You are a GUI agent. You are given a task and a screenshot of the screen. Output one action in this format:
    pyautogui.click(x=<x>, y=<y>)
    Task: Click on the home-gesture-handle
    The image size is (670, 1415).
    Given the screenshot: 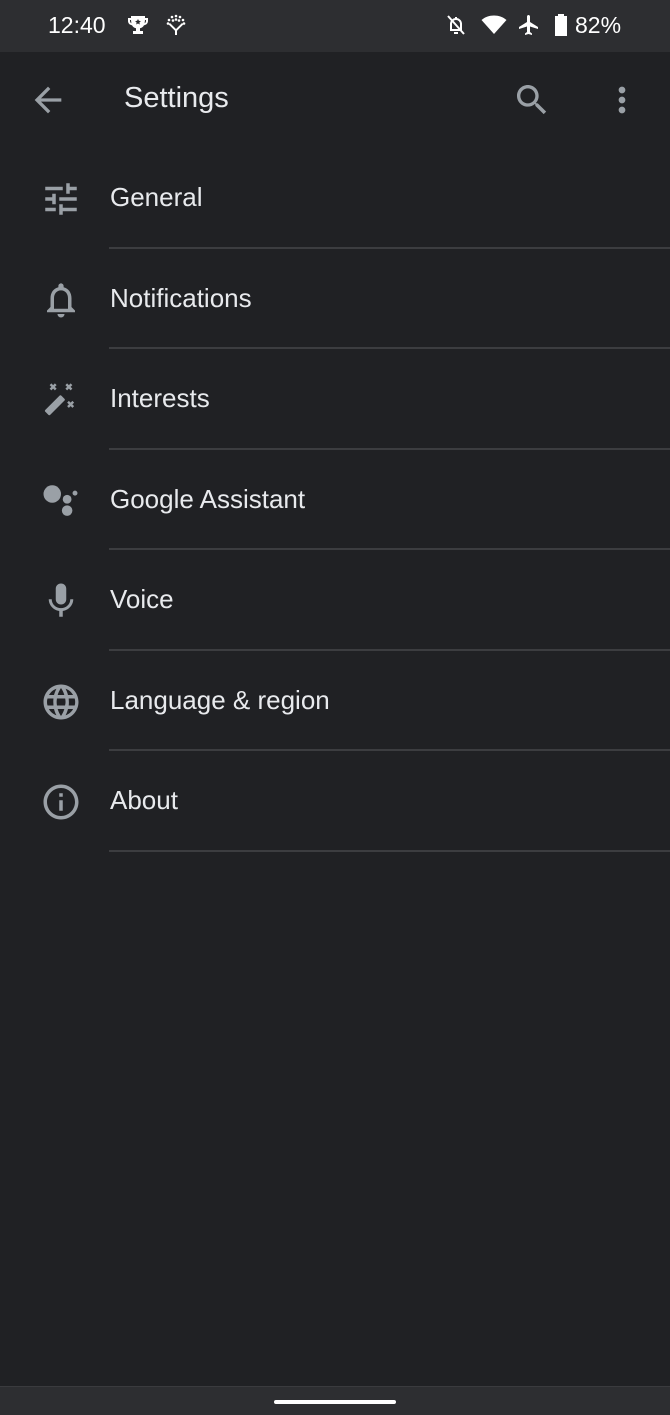 What is the action you would take?
    pyautogui.click(x=335, y=1402)
    